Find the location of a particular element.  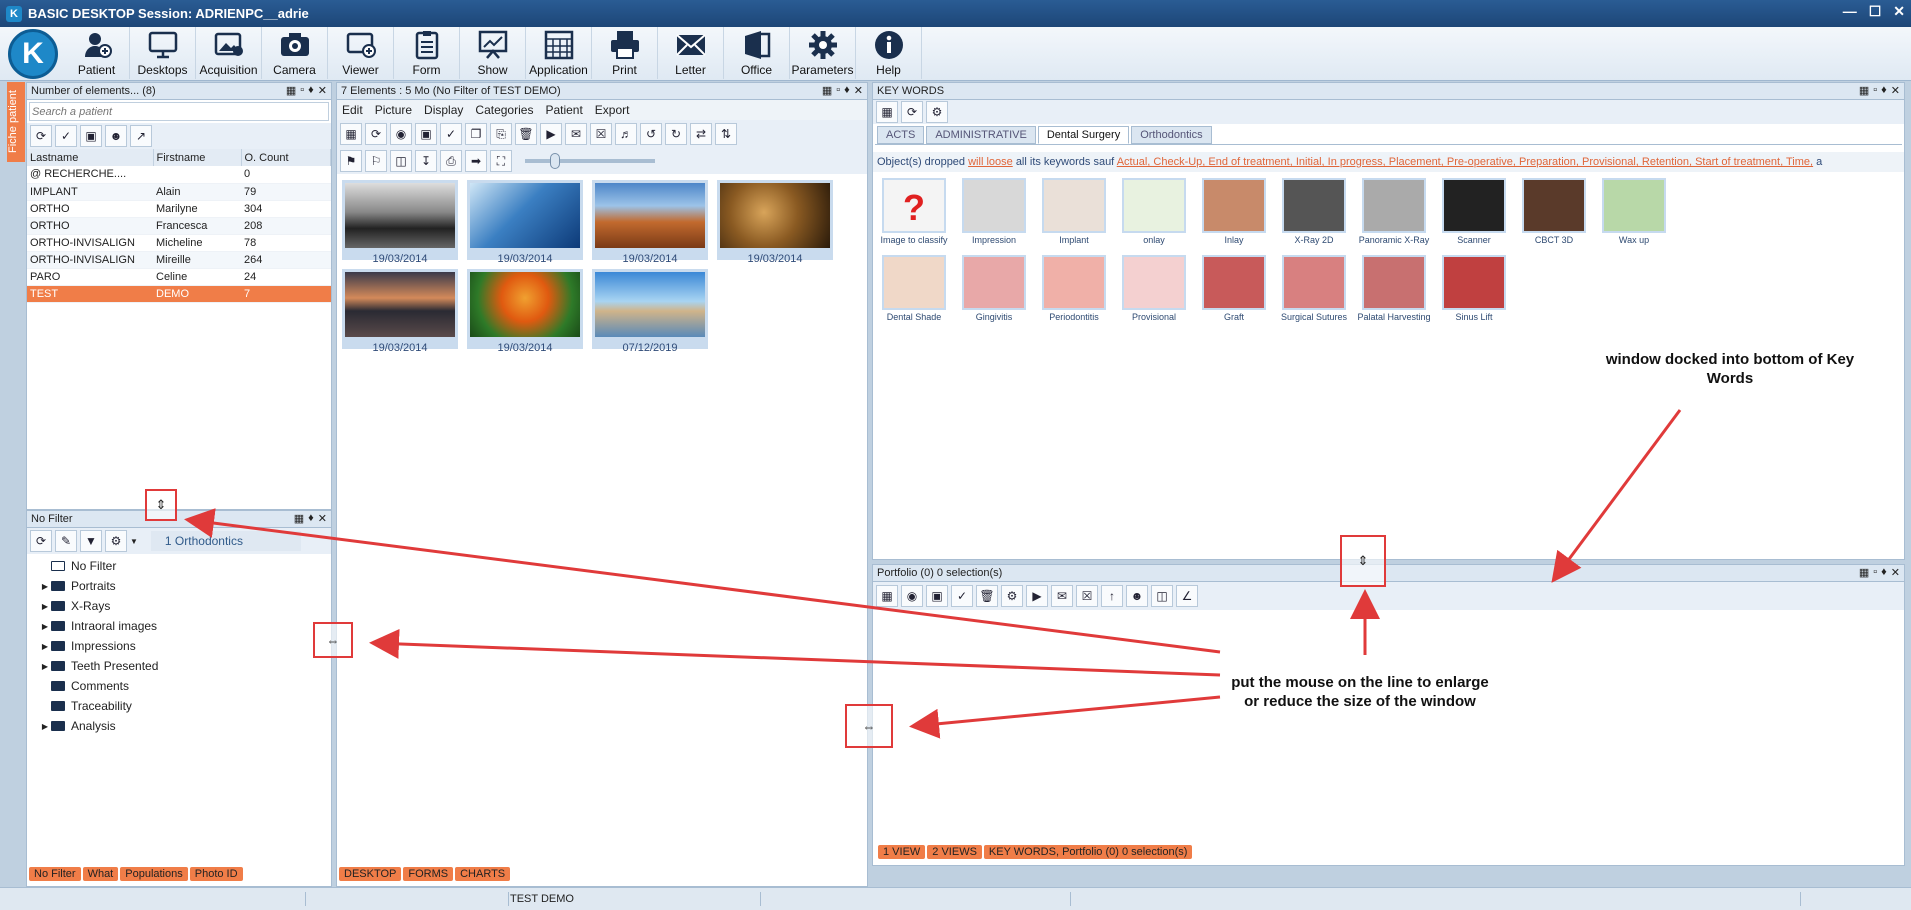

status-bar: TEST DEMO is located at coordinates (955, 898).